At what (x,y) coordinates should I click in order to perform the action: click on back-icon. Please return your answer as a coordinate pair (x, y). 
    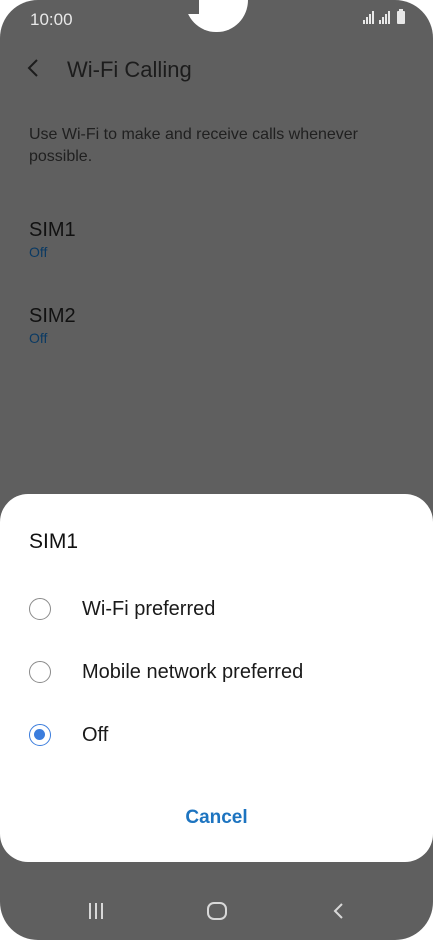
    Looking at the image, I should click on (339, 911).